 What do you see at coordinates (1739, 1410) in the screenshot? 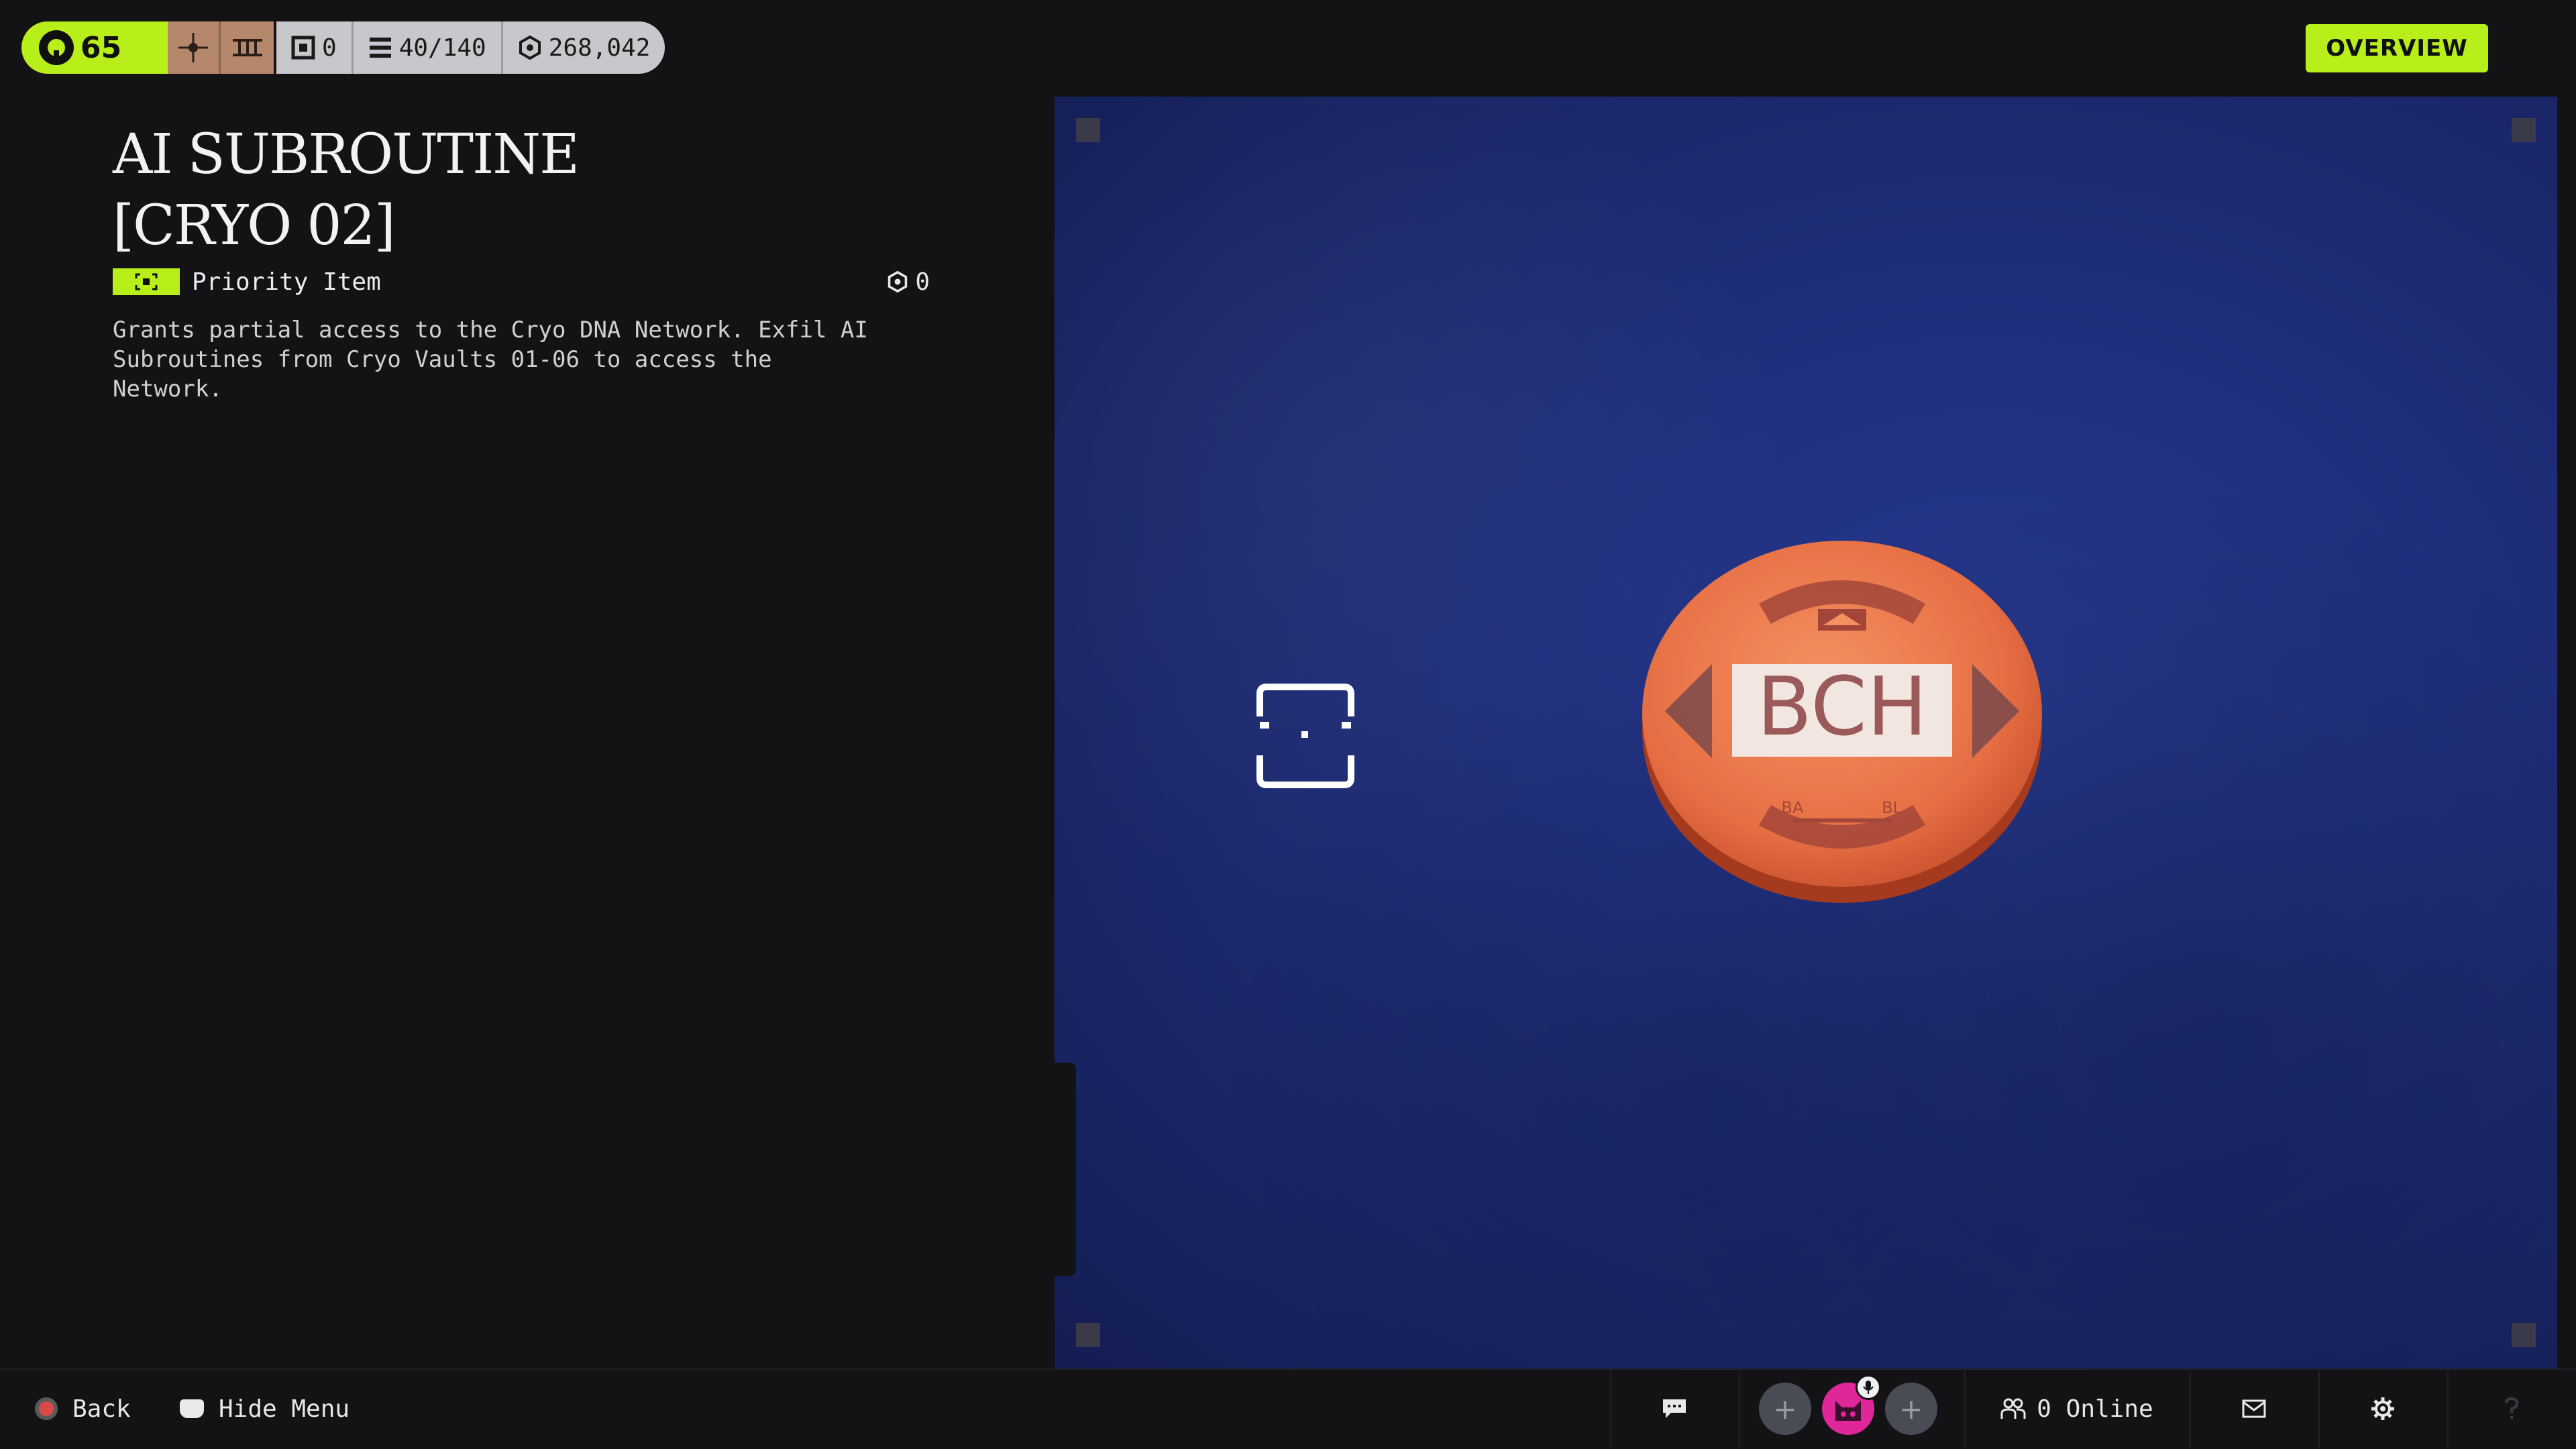
I see `divider` at bounding box center [1739, 1410].